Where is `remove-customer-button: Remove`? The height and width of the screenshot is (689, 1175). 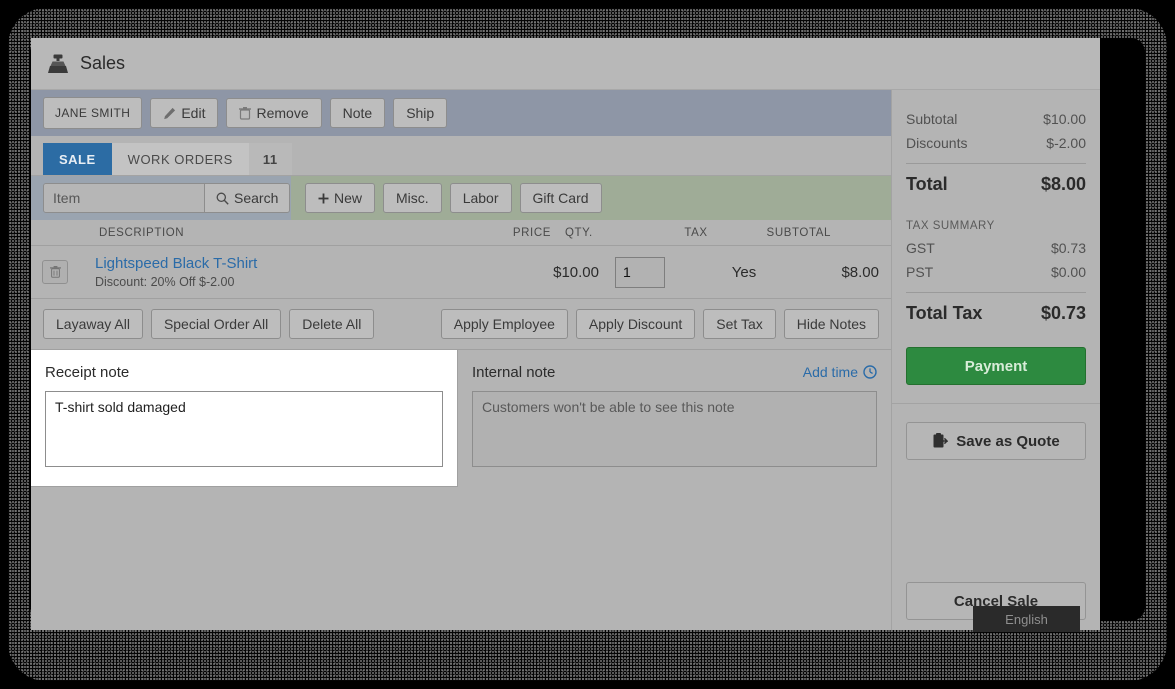 remove-customer-button: Remove is located at coordinates (274, 113).